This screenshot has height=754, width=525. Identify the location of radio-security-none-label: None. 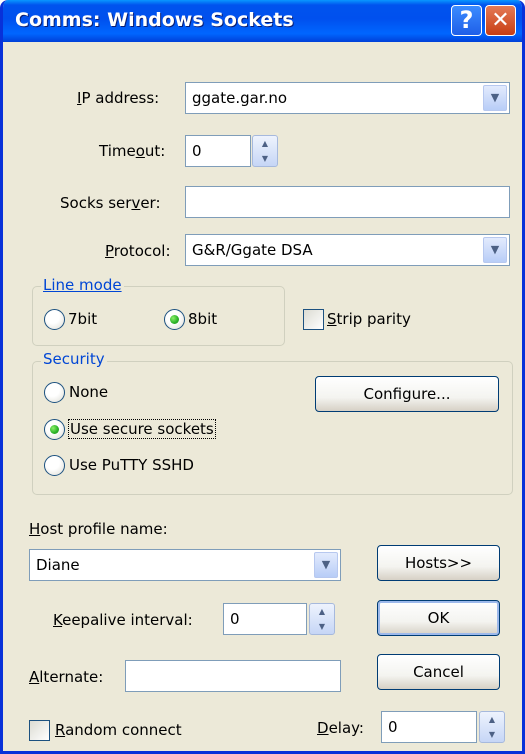
(89, 392).